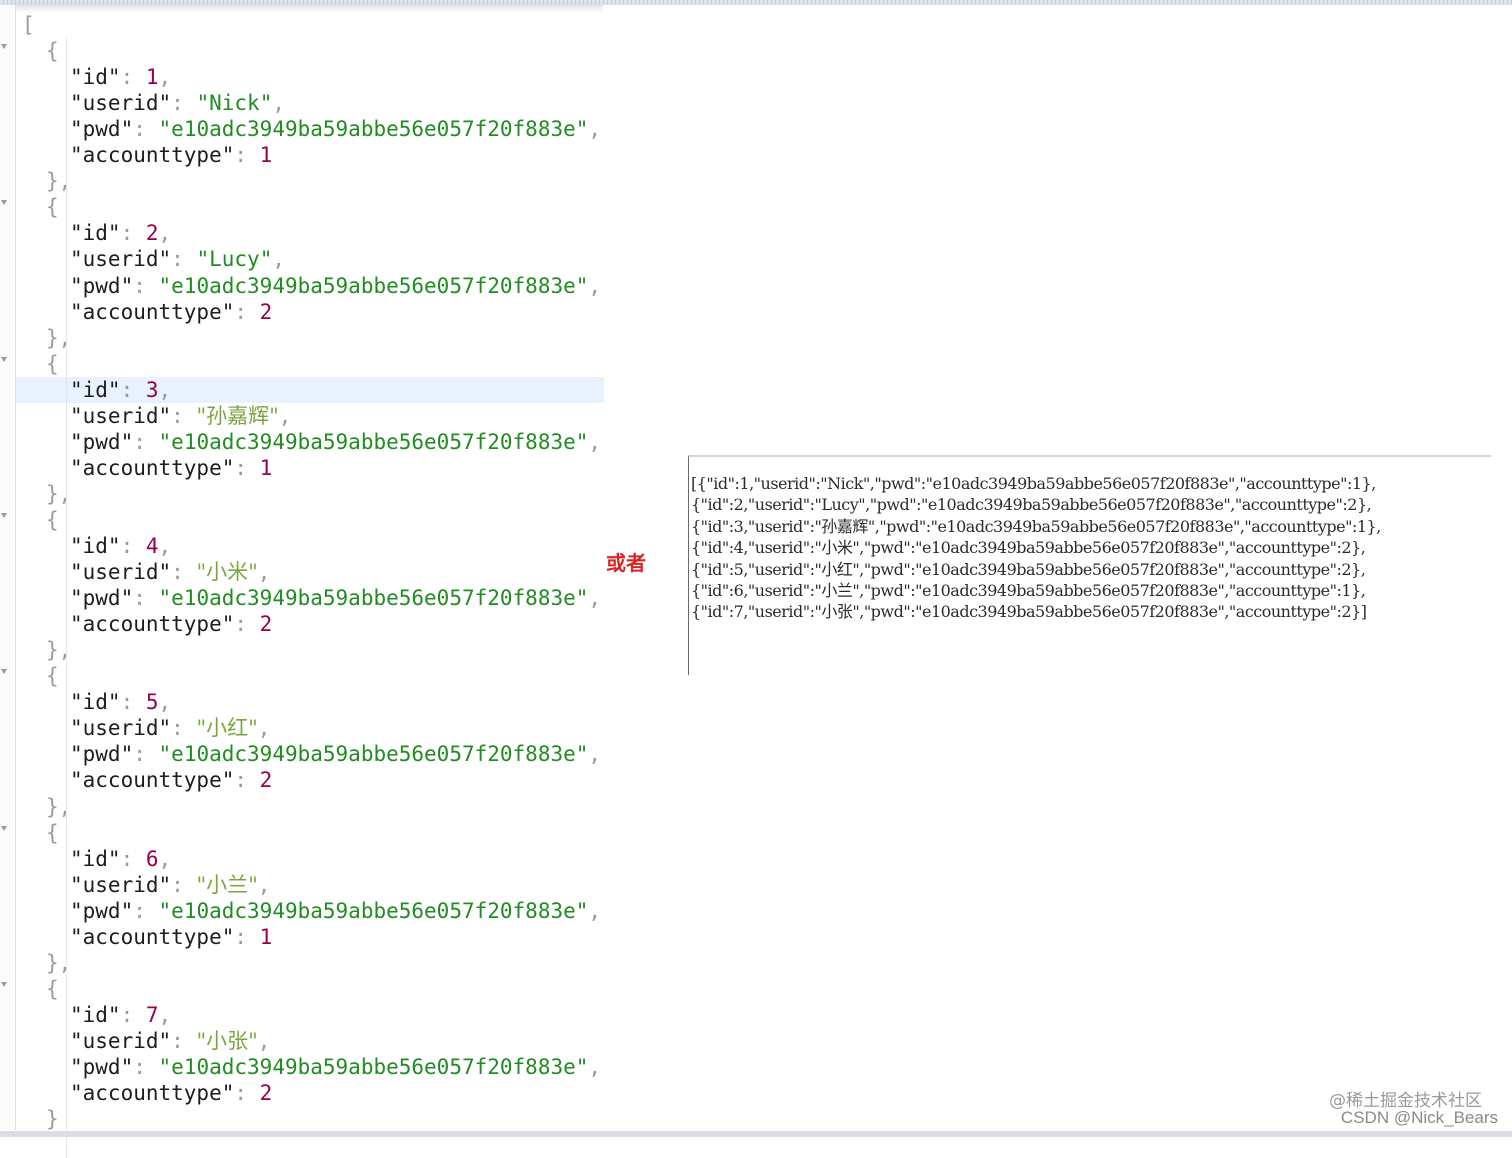 This screenshot has height=1158, width=1512. I want to click on json-line-userid: "userid": "小兰",, so click(310, 885).